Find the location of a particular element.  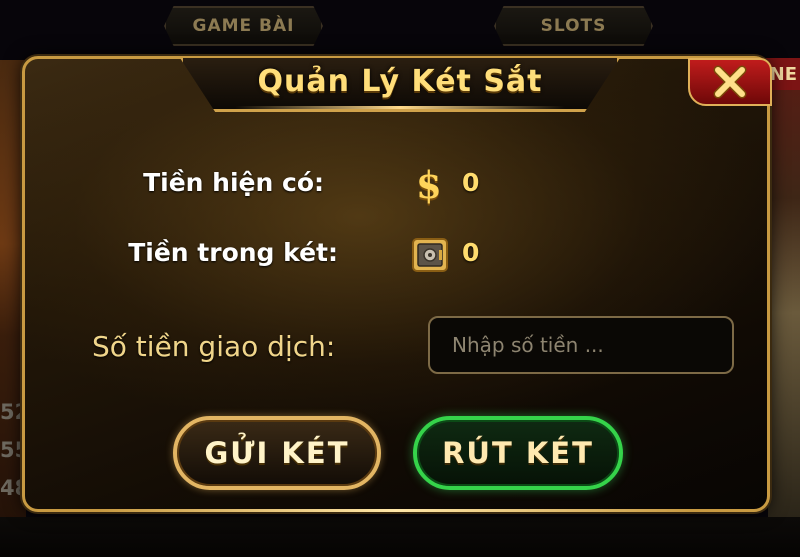

amount-input is located at coordinates (581, 345).